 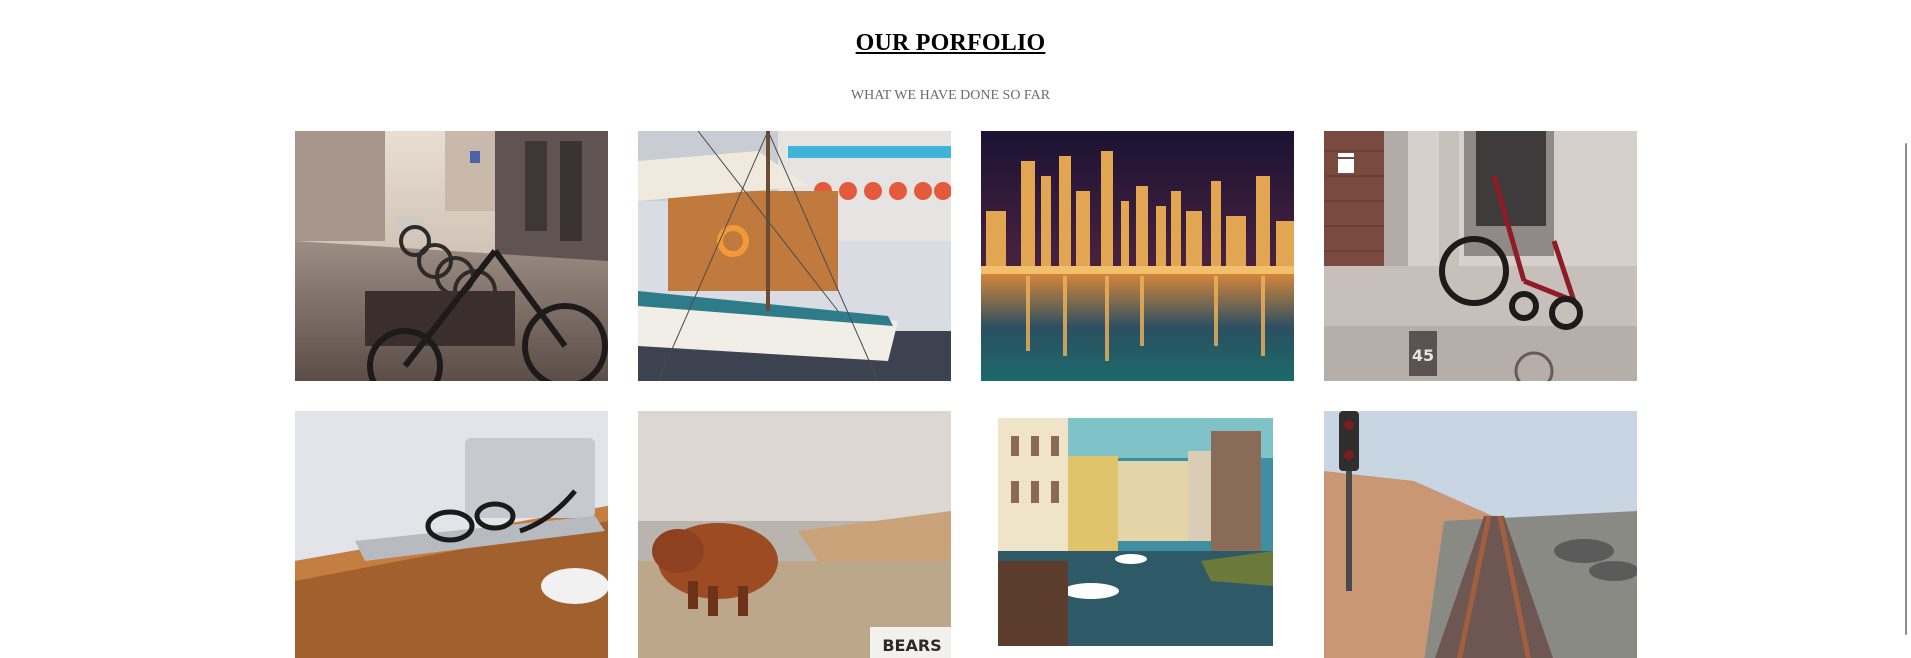 What do you see at coordinates (1423, 355) in the screenshot?
I see `step-number-badge: 45` at bounding box center [1423, 355].